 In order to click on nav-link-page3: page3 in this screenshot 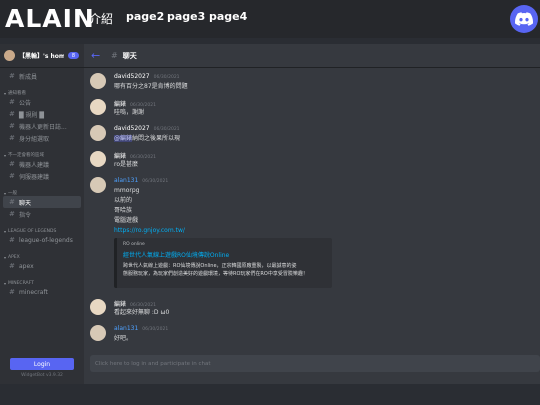, I will do `click(186, 16)`.